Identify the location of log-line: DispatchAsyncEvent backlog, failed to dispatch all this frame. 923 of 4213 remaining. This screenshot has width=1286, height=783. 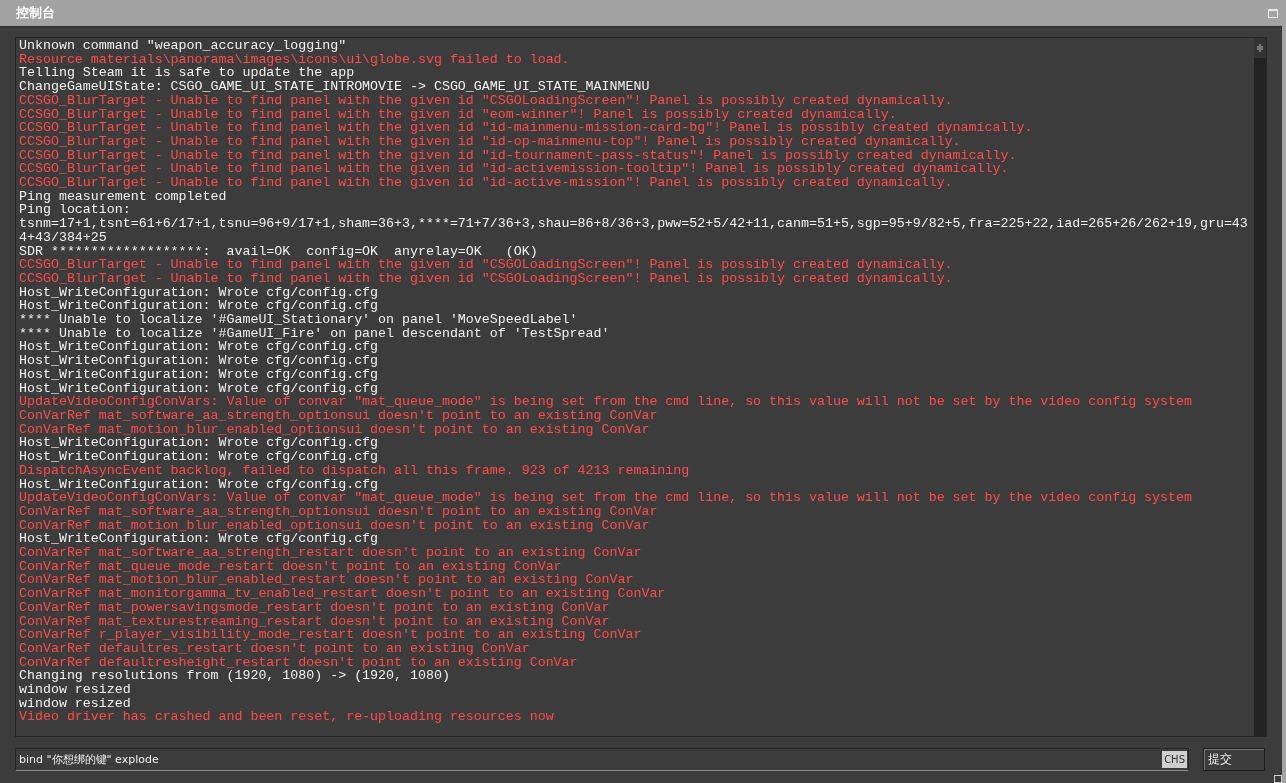
(355, 470).